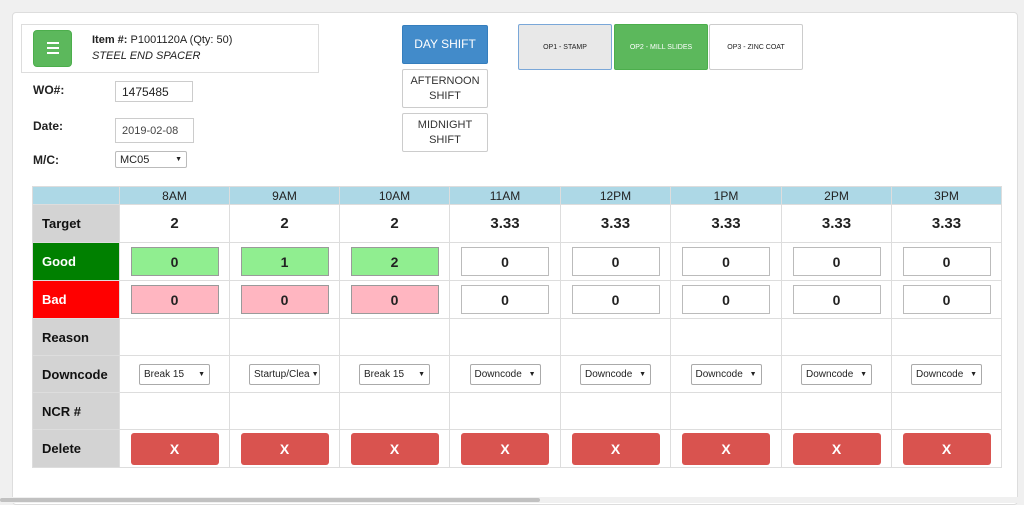 This screenshot has height=505, width=1024. I want to click on downcode-row-label: Downcode, so click(76, 374).